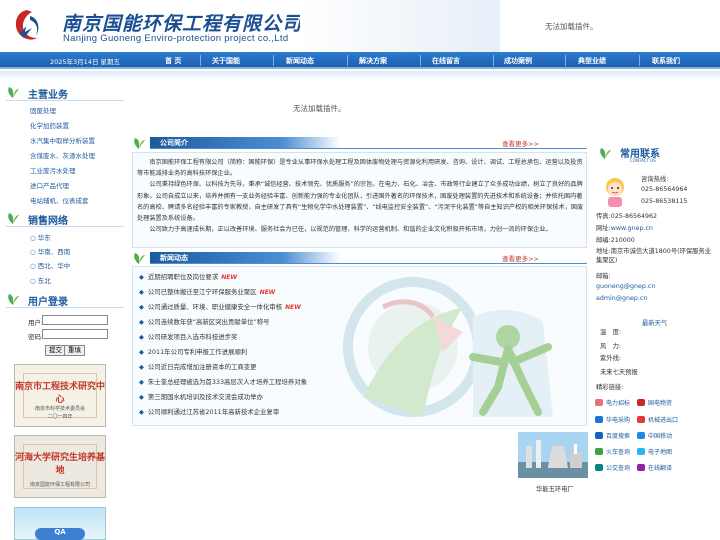 Image resolution: width=720 pixels, height=540 pixels. What do you see at coordinates (300, 61) in the screenshot?
I see `nav-news: 新闻动态` at bounding box center [300, 61].